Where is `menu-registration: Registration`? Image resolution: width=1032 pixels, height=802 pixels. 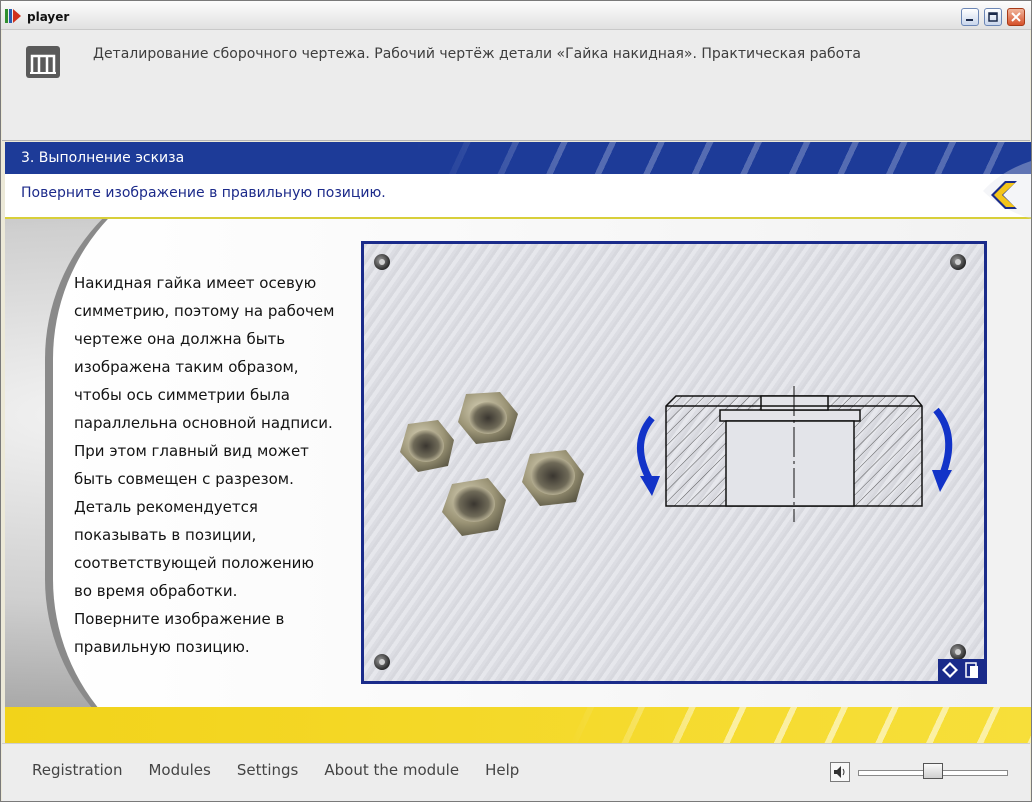
menu-registration: Registration is located at coordinates (77, 770).